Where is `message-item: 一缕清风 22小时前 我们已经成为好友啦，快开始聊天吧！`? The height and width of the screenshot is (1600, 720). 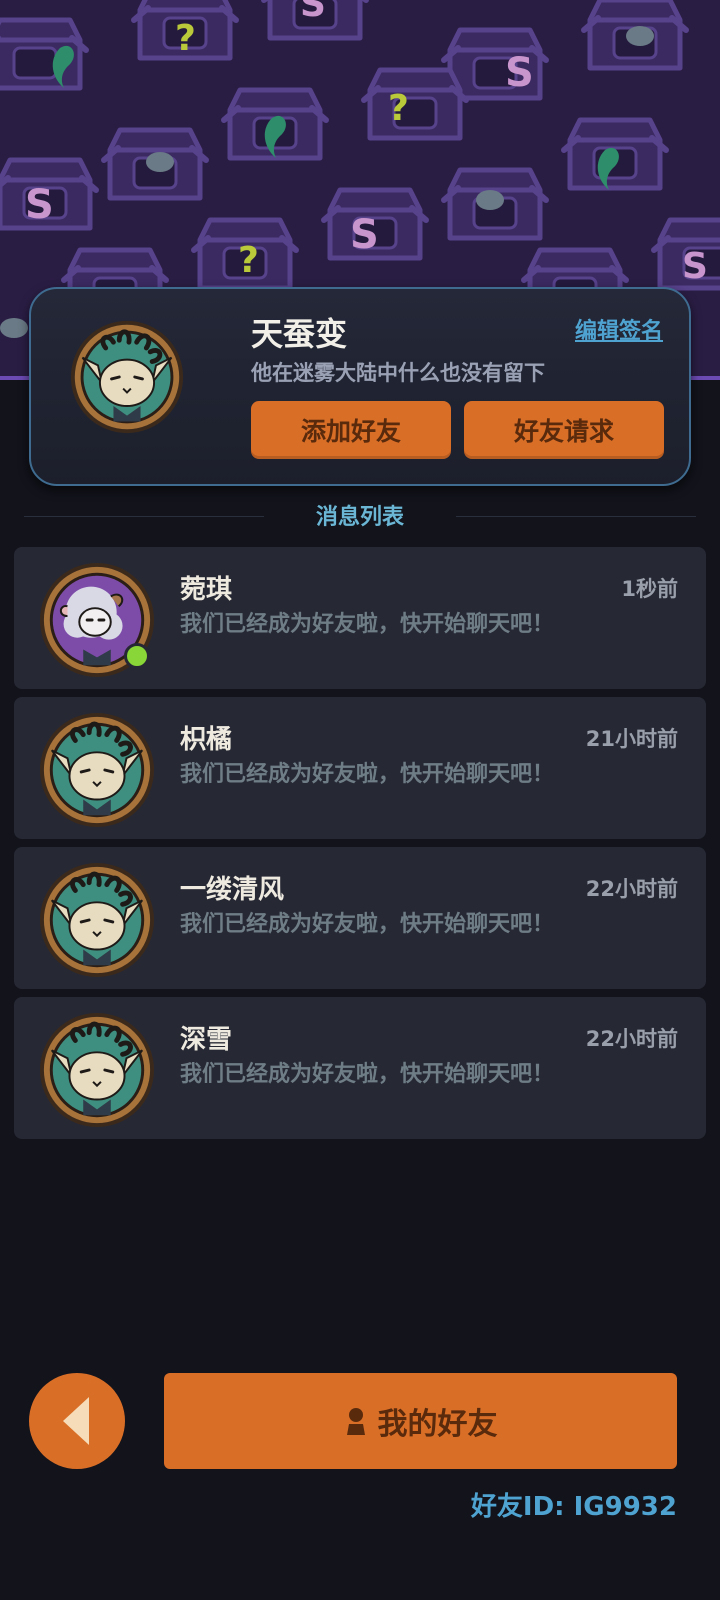 message-item: 一缕清风 22小时前 我们已经成为好友啦，快开始聊天吧！ is located at coordinates (360, 918).